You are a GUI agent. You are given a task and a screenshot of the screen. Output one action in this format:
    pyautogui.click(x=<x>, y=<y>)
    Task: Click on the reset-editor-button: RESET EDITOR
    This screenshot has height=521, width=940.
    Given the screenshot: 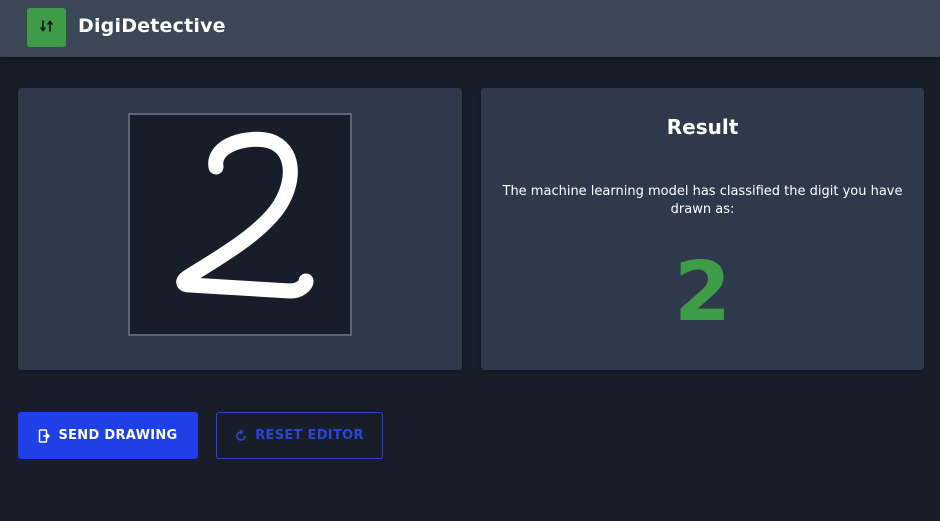 What is the action you would take?
    pyautogui.click(x=299, y=435)
    